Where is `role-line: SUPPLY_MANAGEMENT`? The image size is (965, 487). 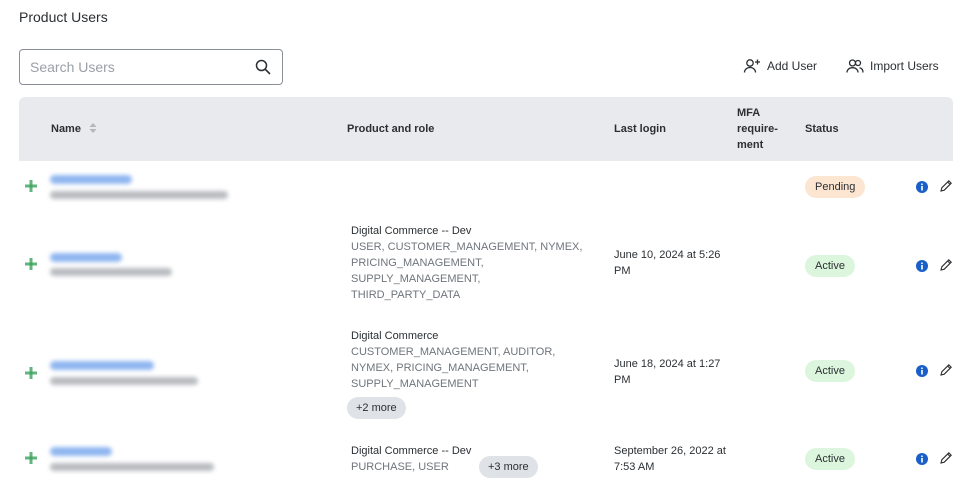 role-line: SUPPLY_MANAGEMENT is located at coordinates (415, 384).